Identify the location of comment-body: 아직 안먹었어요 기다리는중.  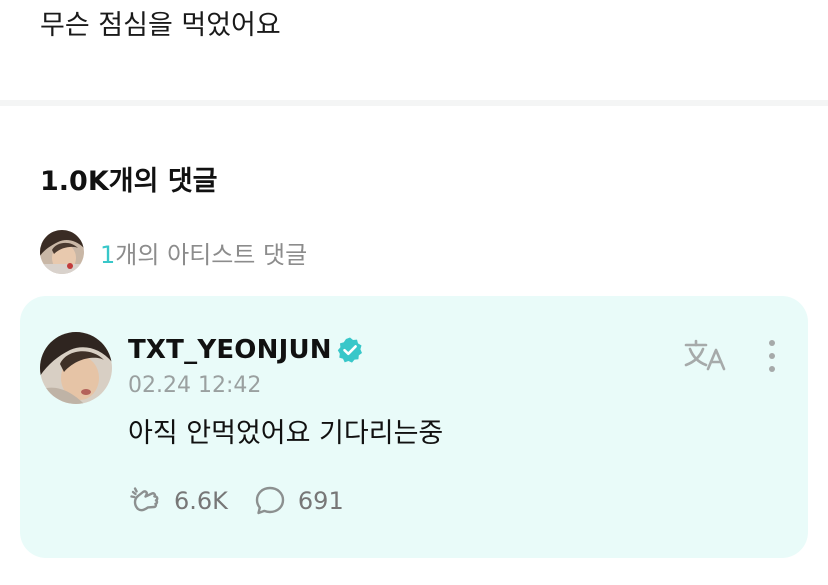
(286, 433).